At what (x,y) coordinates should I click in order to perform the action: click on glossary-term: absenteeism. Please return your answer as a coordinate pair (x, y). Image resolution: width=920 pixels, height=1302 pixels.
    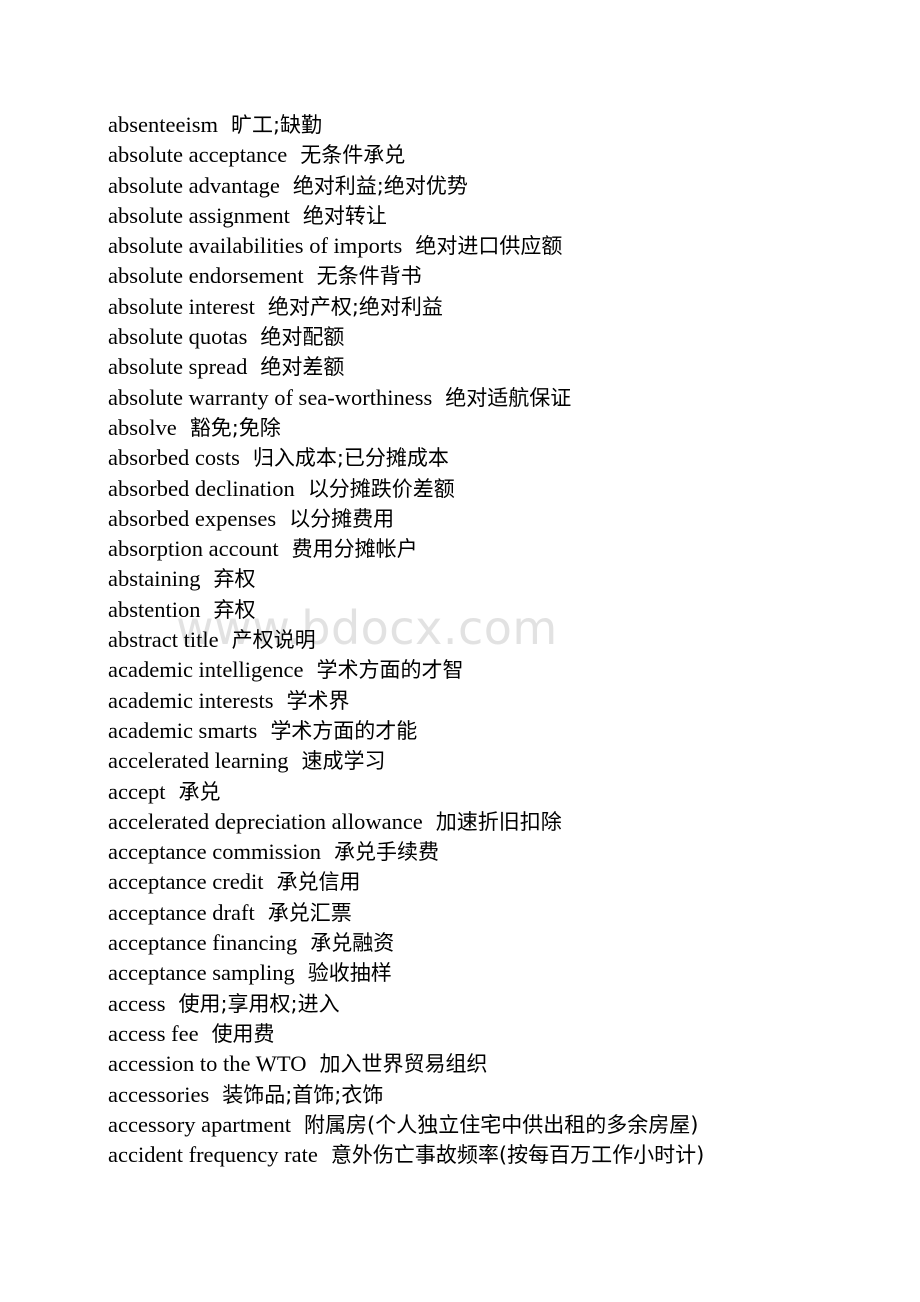
    Looking at the image, I should click on (163, 124).